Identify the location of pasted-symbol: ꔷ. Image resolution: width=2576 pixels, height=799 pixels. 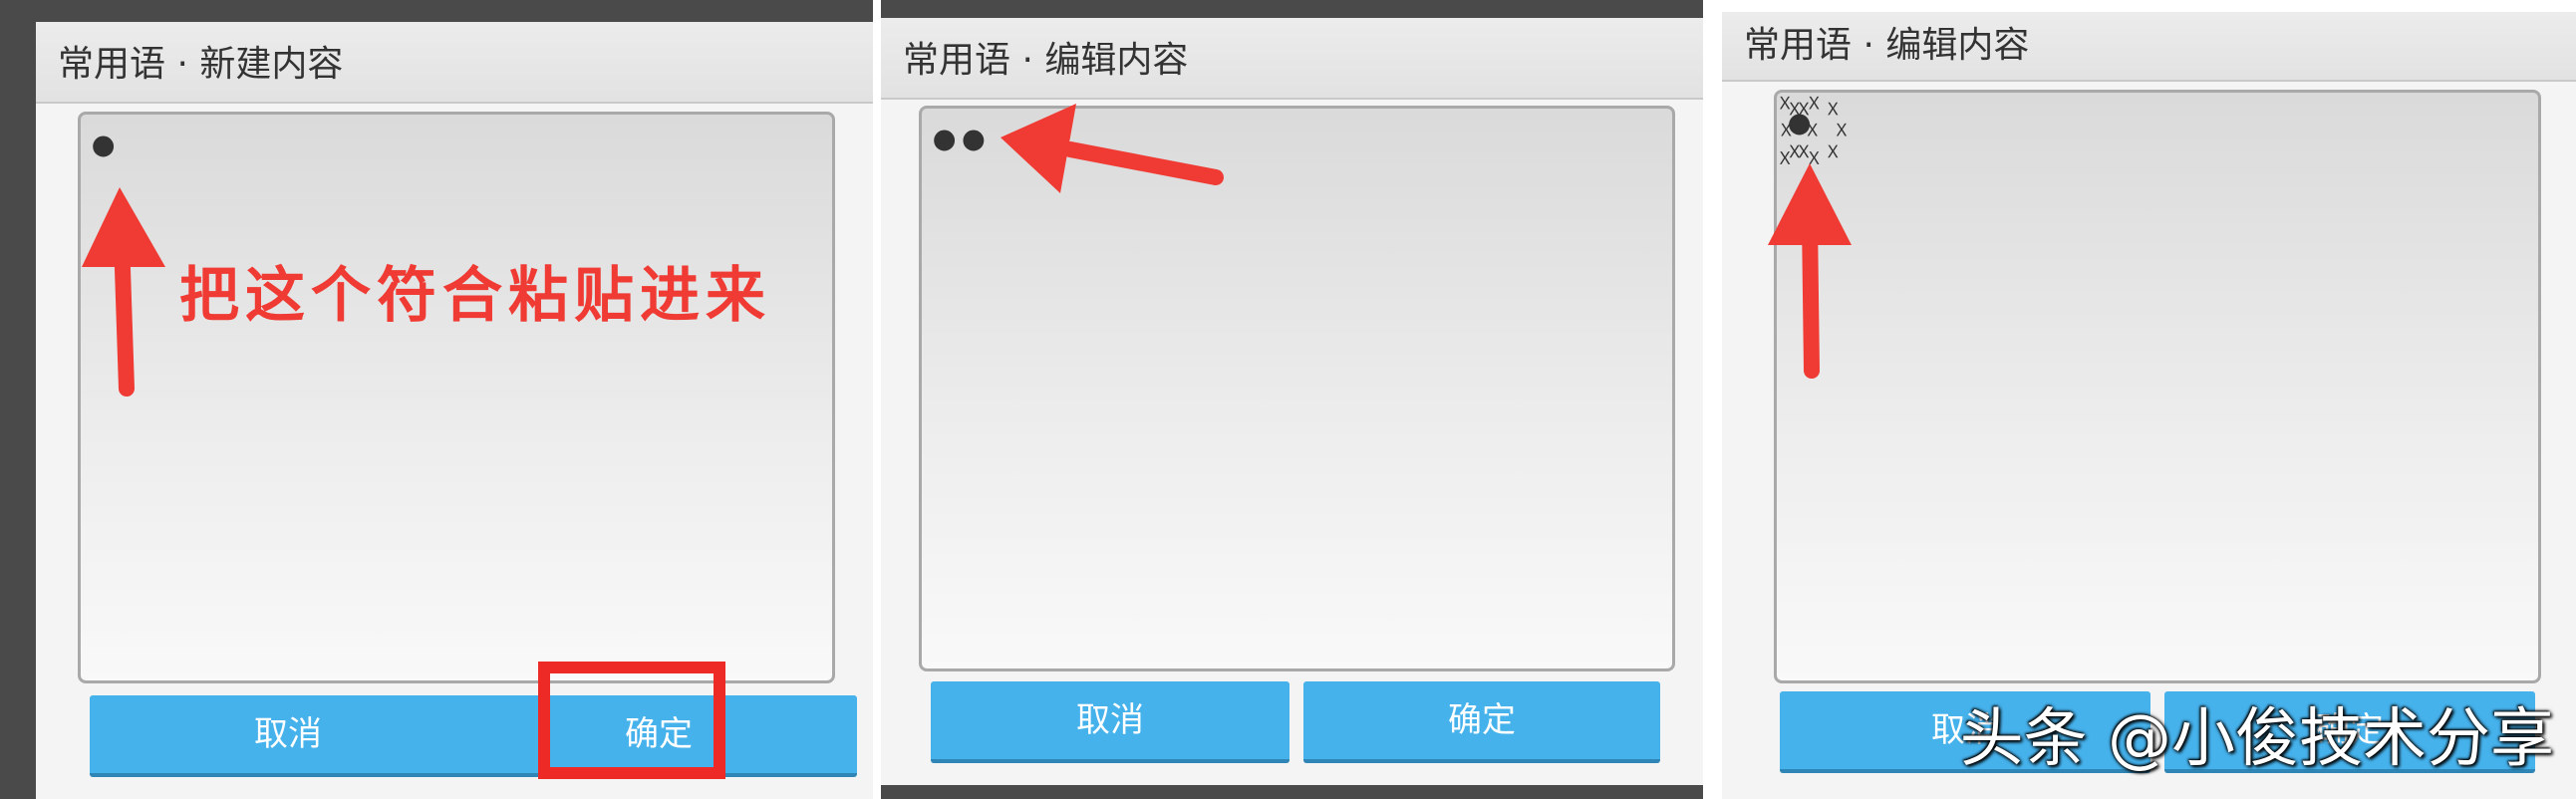
(104, 148).